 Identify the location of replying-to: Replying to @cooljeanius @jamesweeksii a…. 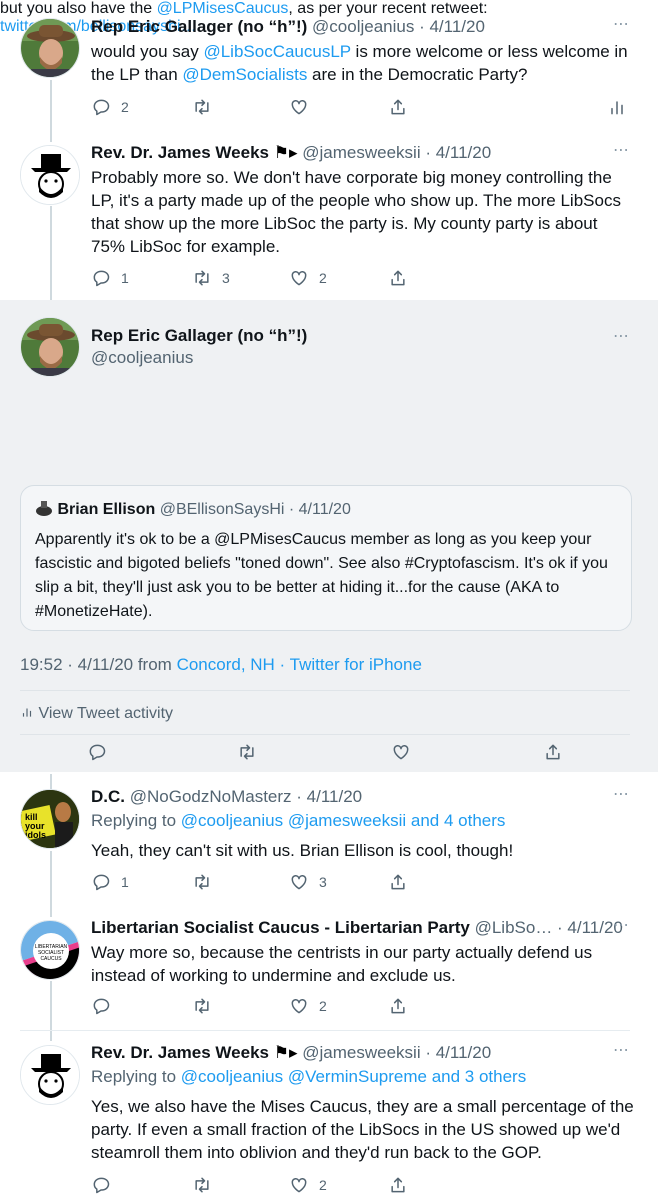
(298, 821).